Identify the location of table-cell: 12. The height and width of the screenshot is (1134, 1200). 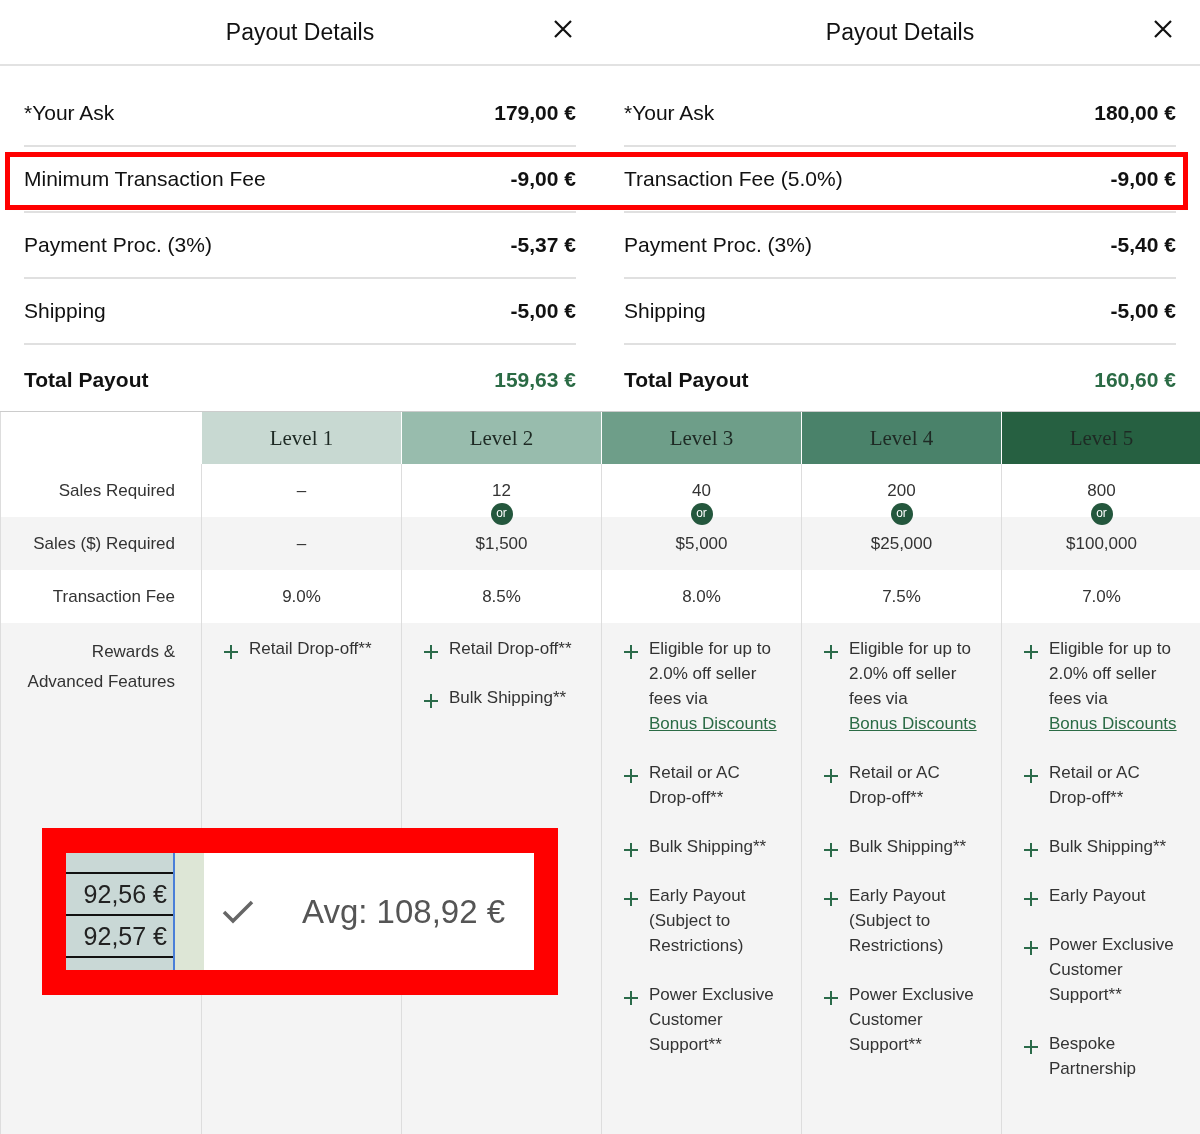
(501, 490).